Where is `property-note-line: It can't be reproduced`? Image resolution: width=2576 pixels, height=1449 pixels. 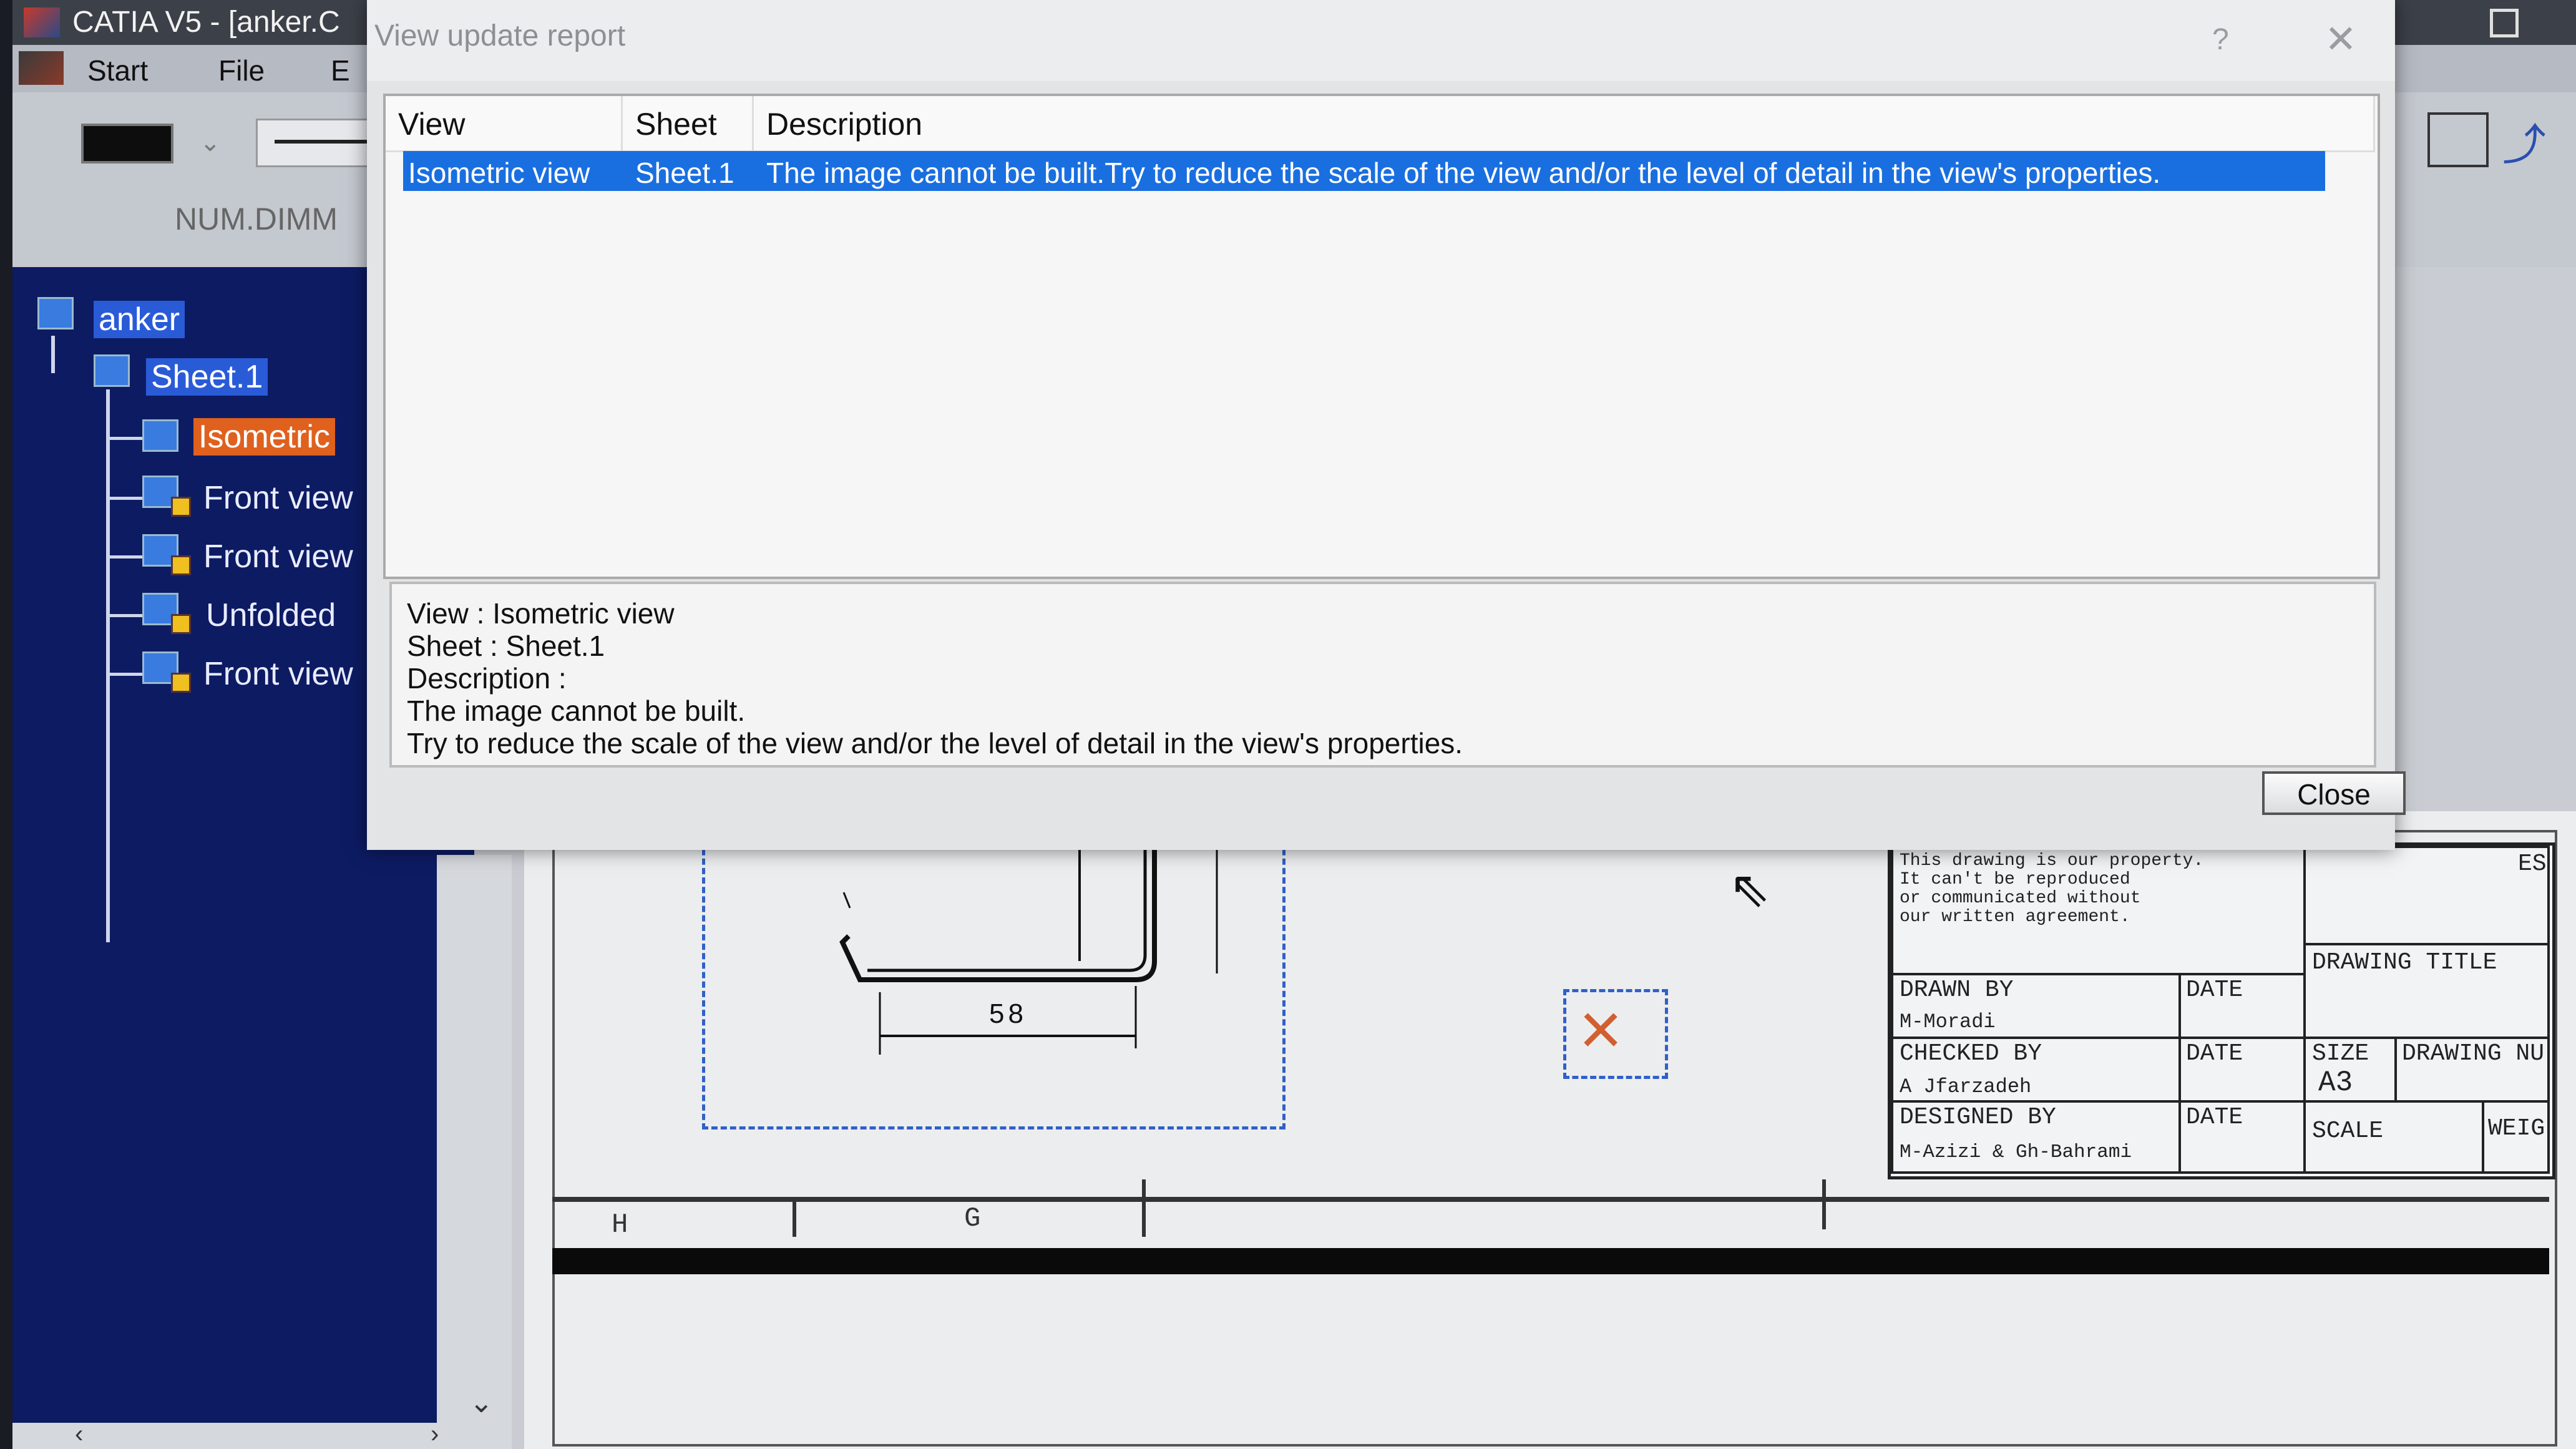 property-note-line: It can't be reproduced is located at coordinates (2015, 879).